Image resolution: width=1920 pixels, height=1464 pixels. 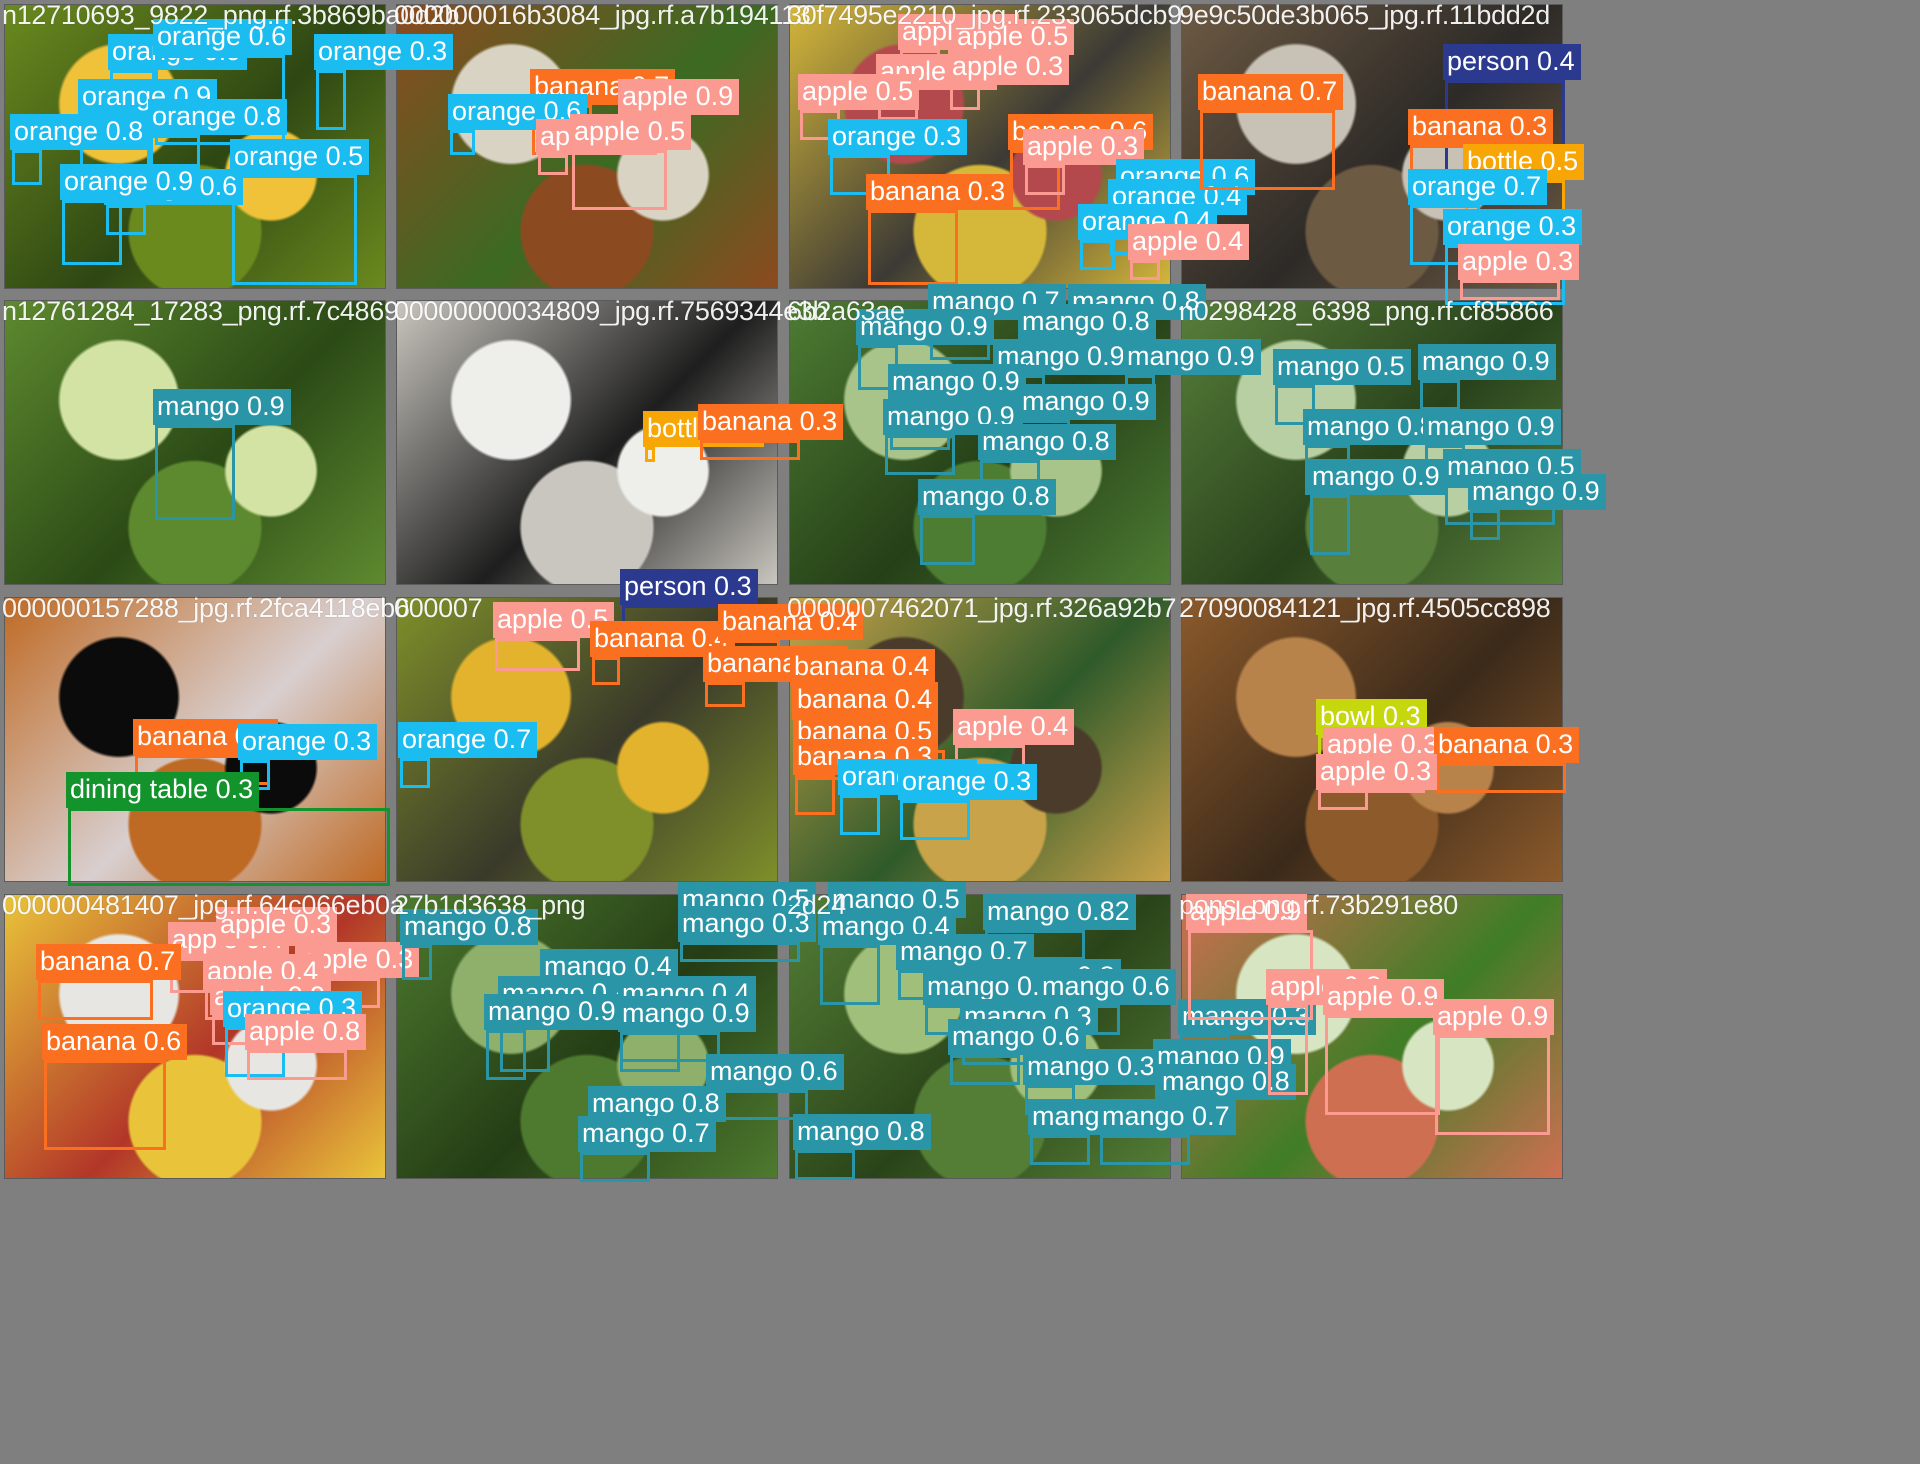 I want to click on detection-box: orange 0.7, so click(x=468, y=755).